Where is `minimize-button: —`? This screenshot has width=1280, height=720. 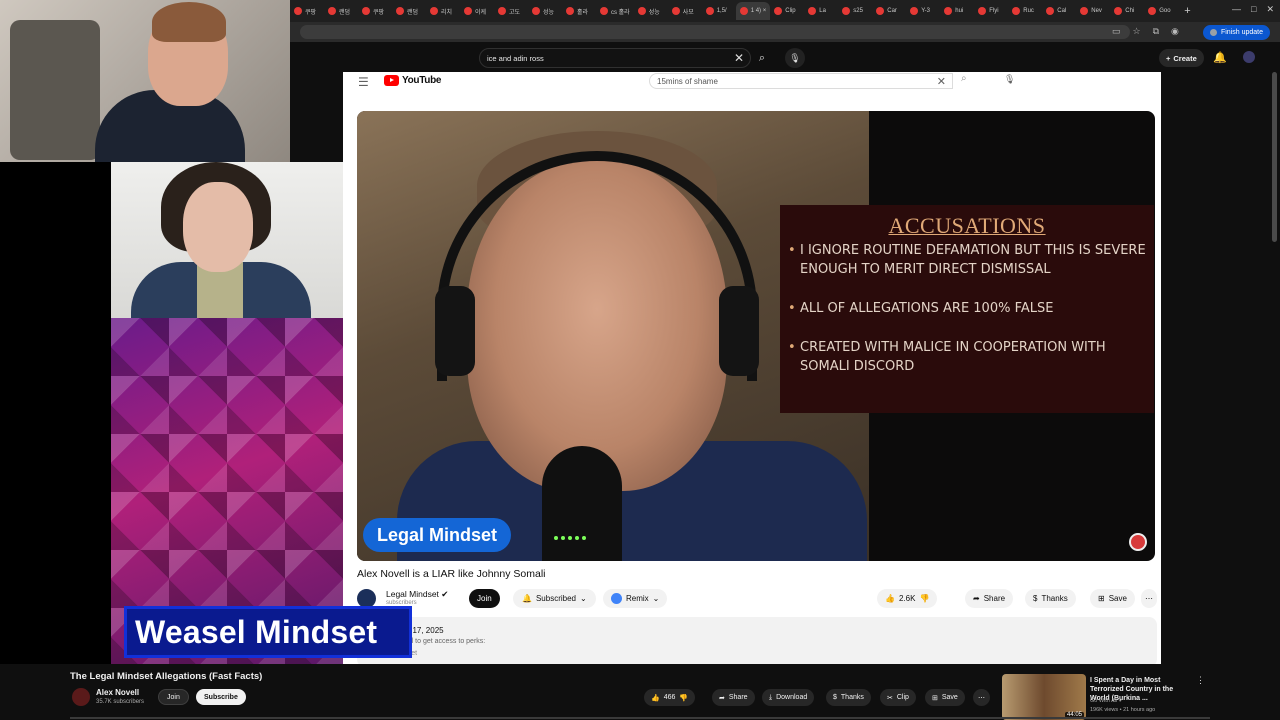 minimize-button: — is located at coordinates (1236, 9).